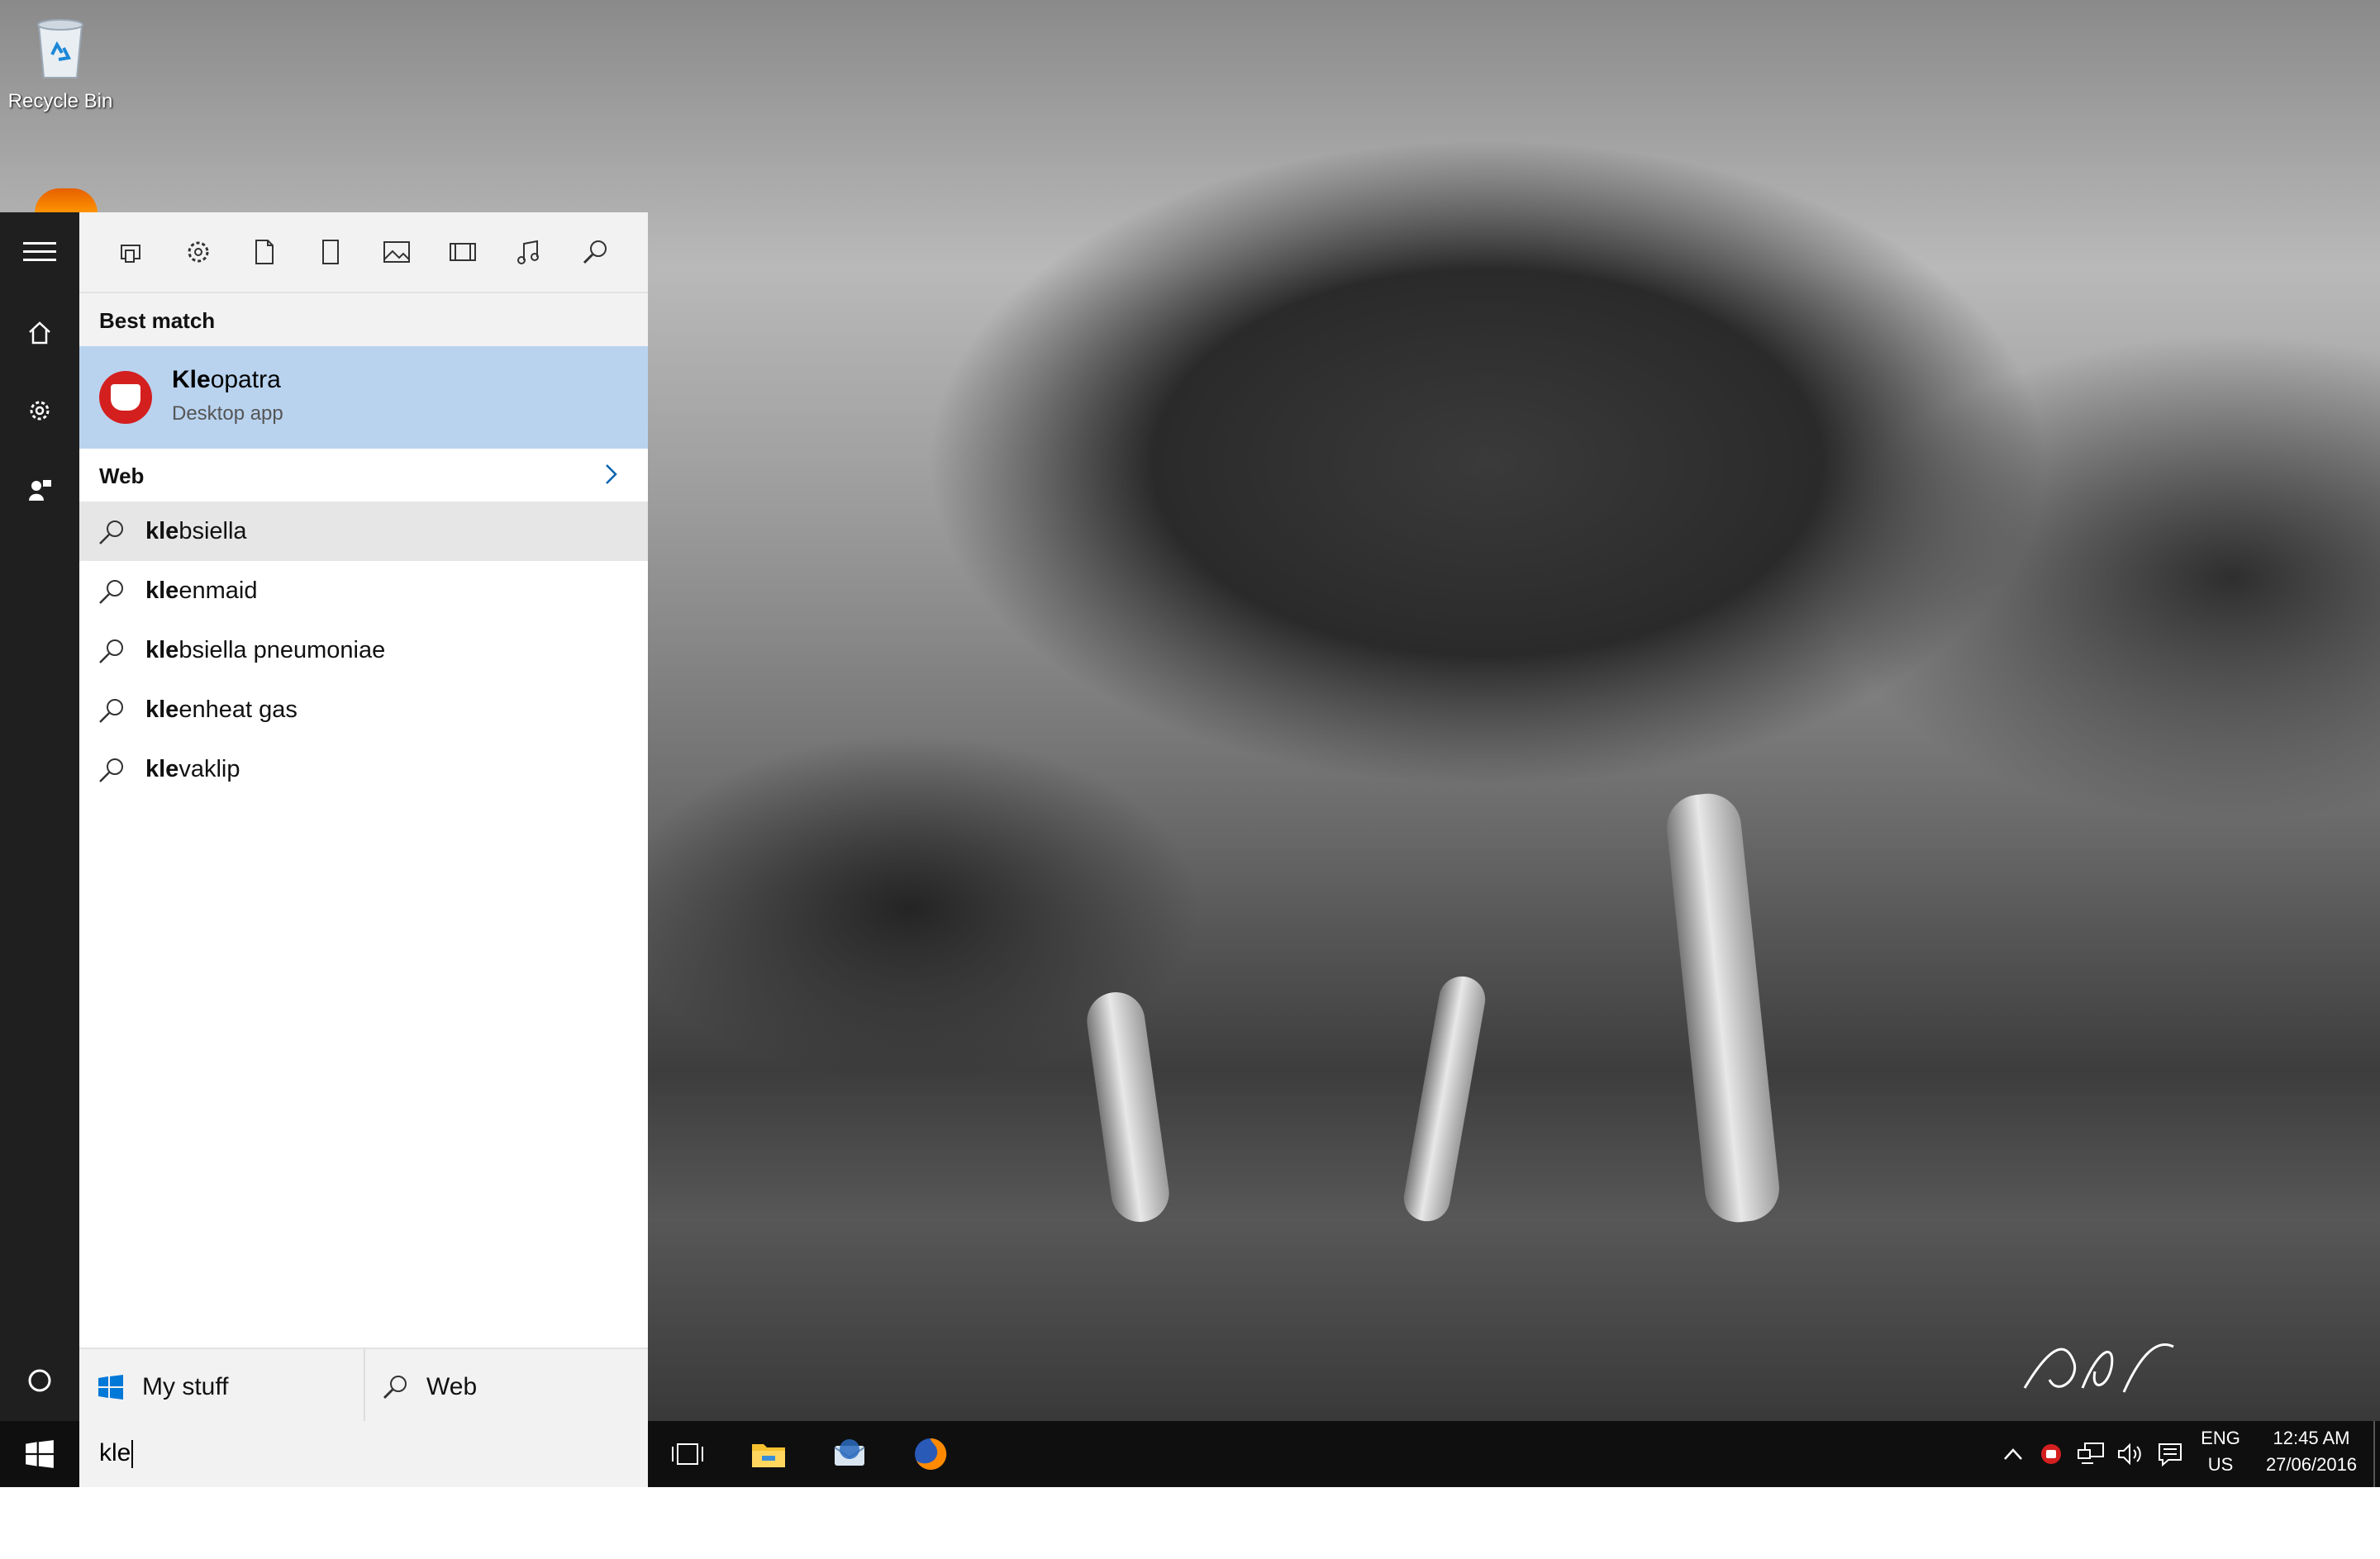  Describe the element at coordinates (60, 48) in the screenshot. I see `recycle-bin-icon` at that location.